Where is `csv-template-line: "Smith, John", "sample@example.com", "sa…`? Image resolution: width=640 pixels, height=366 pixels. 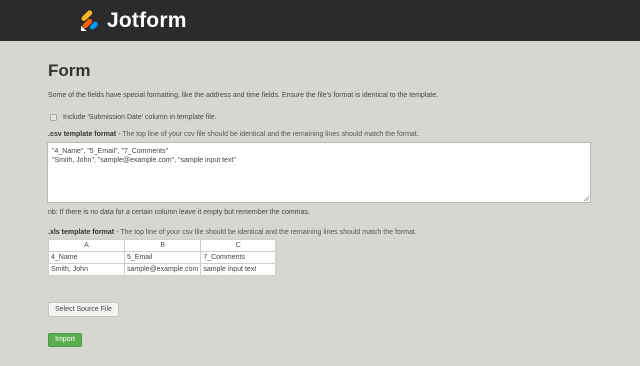 csv-template-line: "Smith, John", "sample@example.com", "sa… is located at coordinates (144, 160).